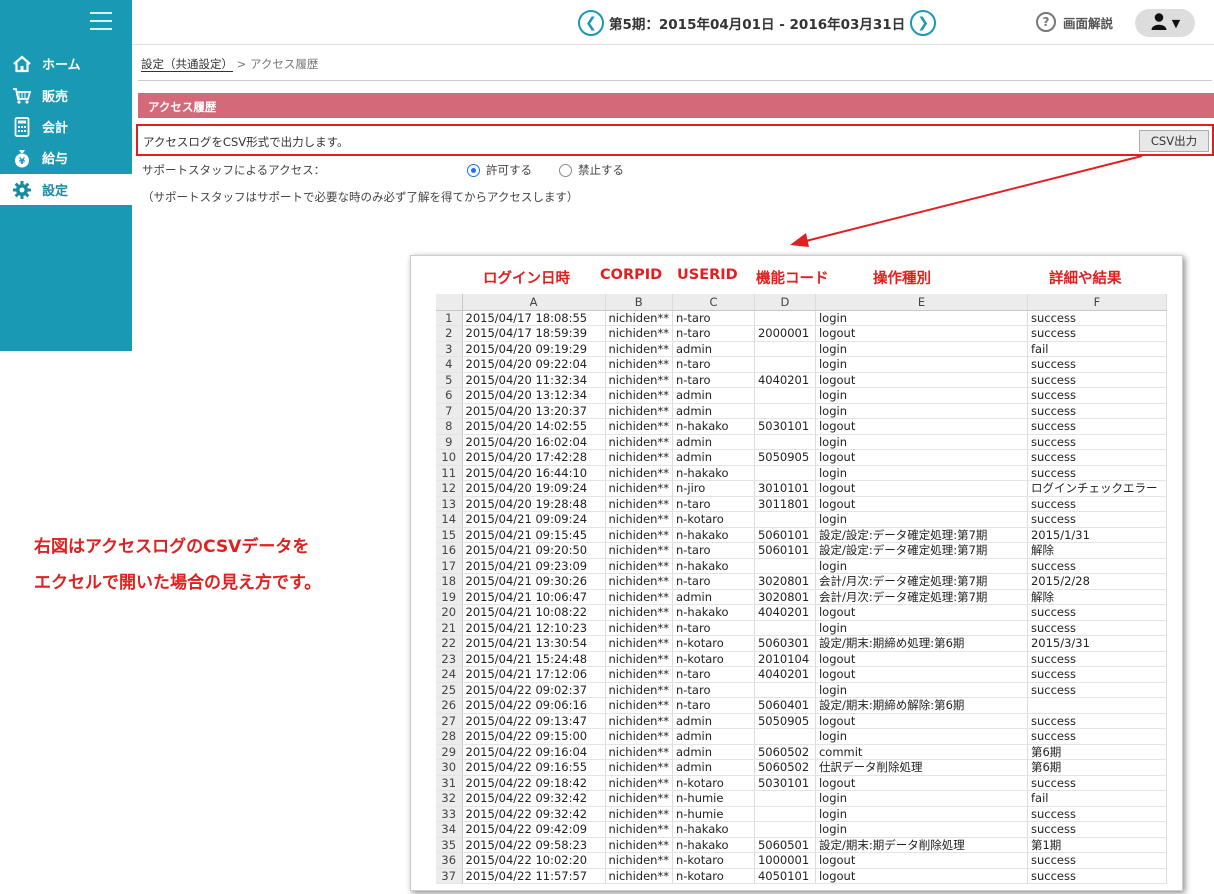 The image size is (1214, 894). Describe the element at coordinates (534, 783) in the screenshot. I see `table-cell: 2015/04/22 09:18:42` at that location.